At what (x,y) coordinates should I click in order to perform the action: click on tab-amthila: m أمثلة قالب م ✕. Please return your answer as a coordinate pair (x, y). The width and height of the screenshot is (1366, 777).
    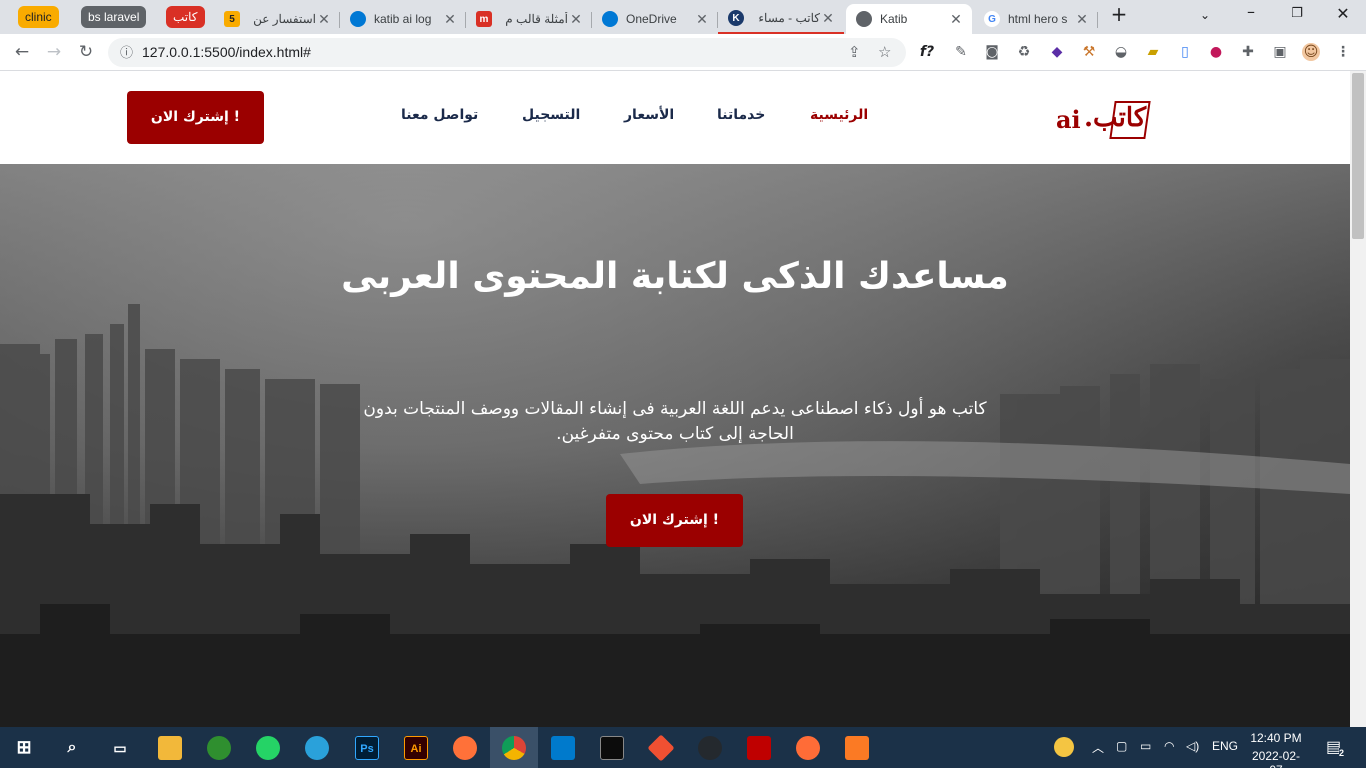
    Looking at the image, I should click on (529, 19).